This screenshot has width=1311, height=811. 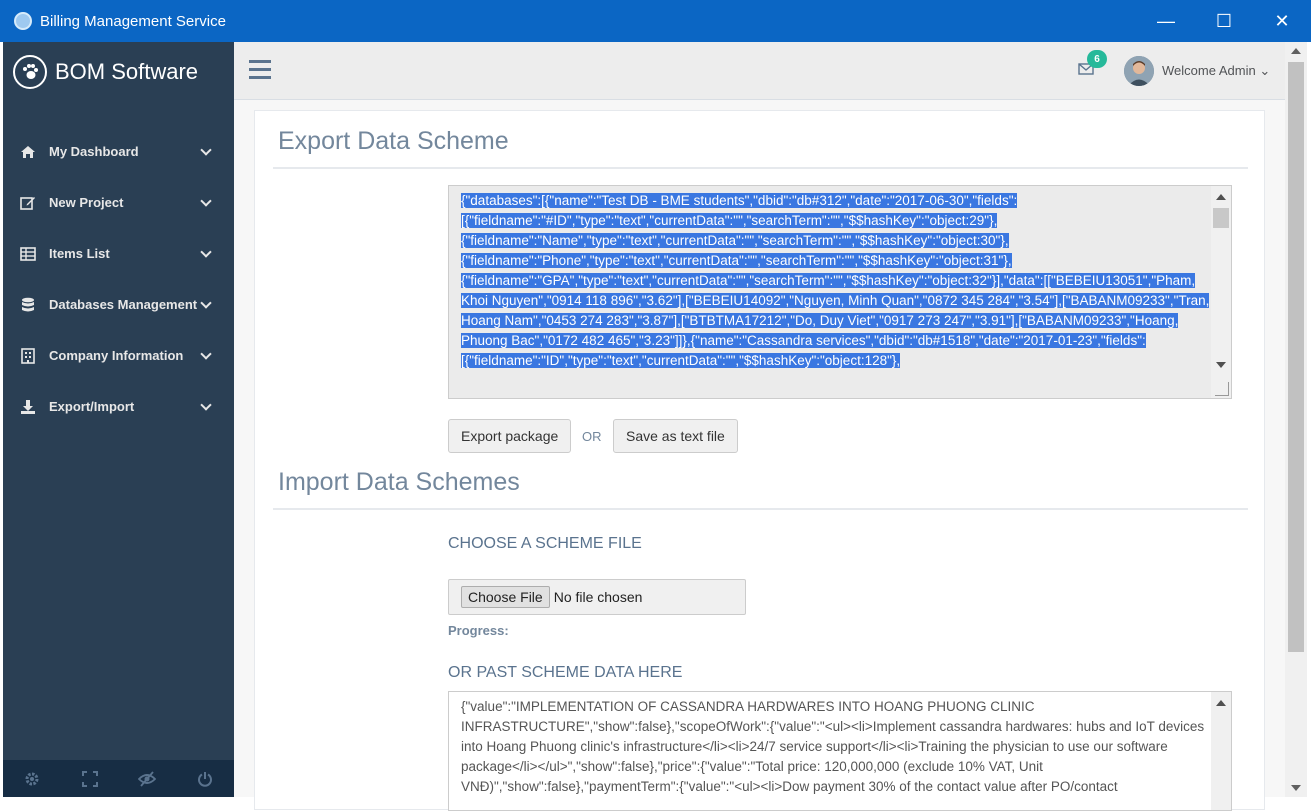 I want to click on sidebar-item-label: Databases Management, so click(x=123, y=304).